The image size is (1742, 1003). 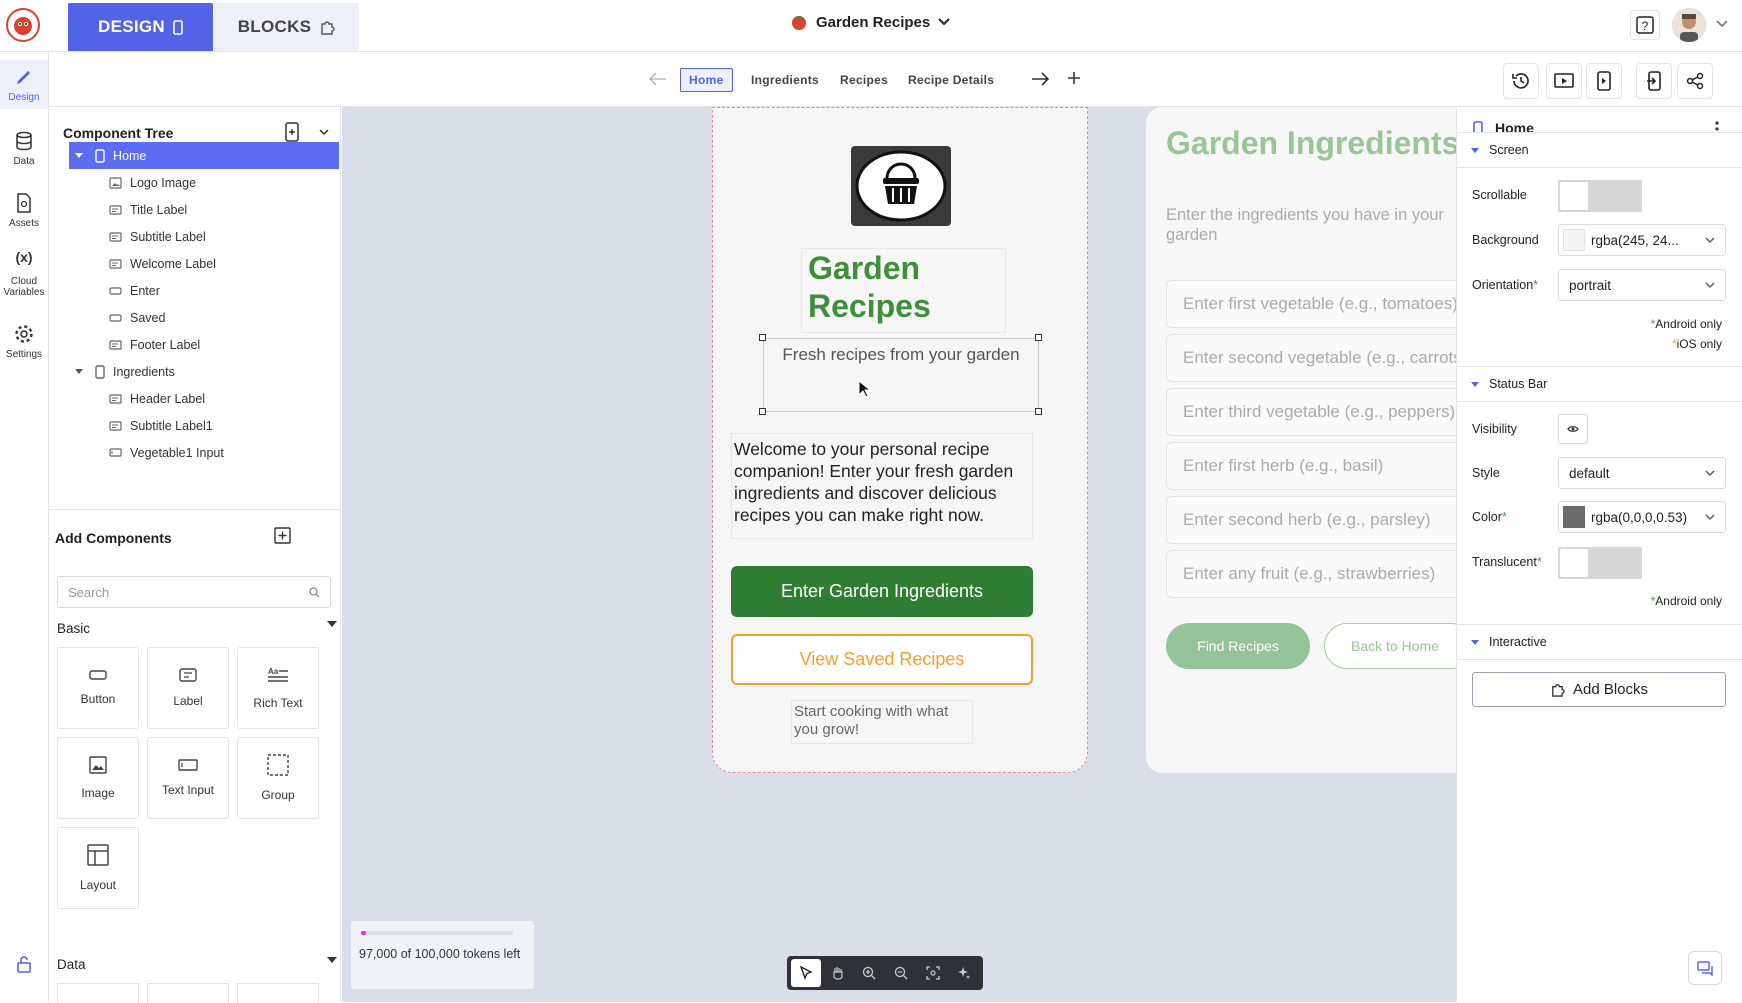 What do you see at coordinates (1722, 24) in the screenshot?
I see `account-chevron-icon` at bounding box center [1722, 24].